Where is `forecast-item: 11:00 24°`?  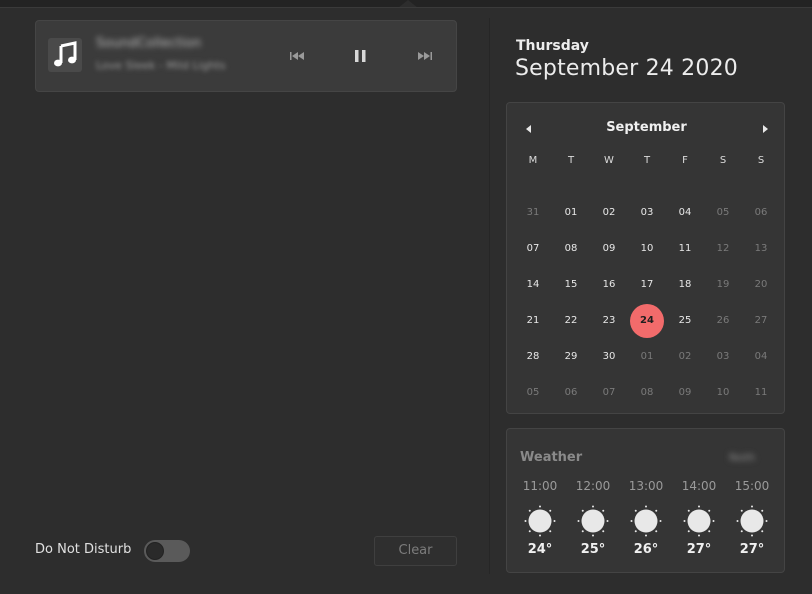 forecast-item: 11:00 24° is located at coordinates (540, 518).